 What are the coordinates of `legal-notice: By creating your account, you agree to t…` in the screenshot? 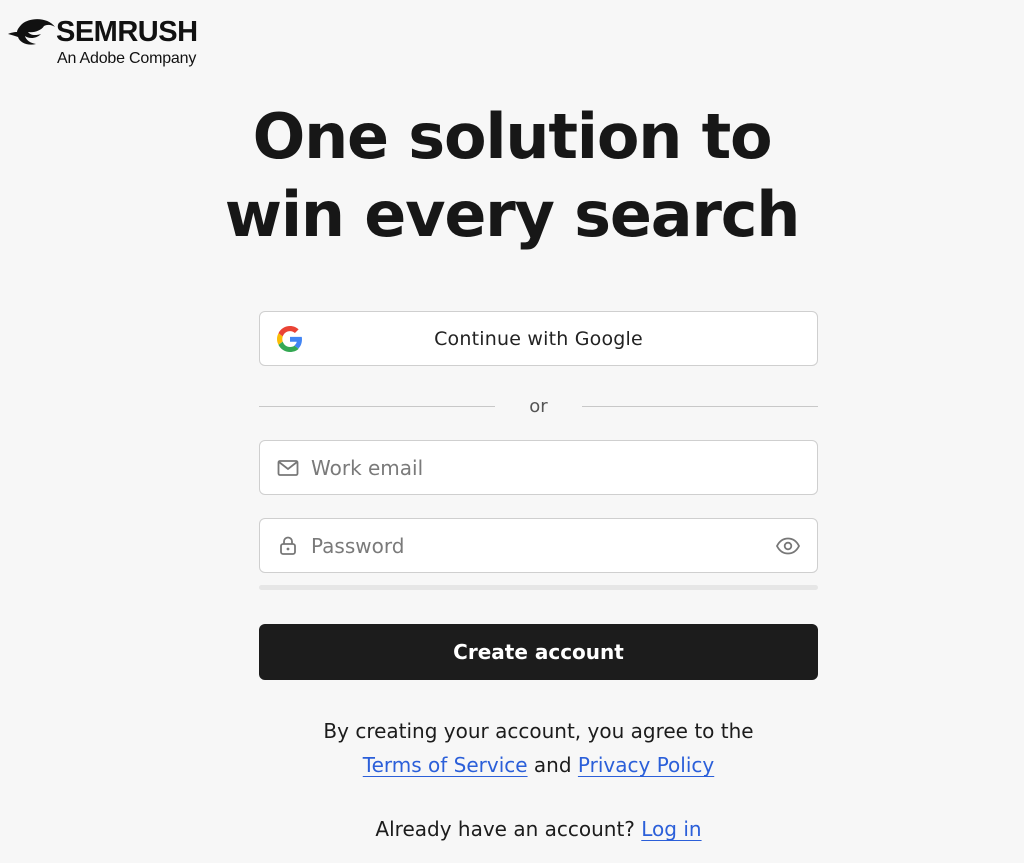 It's located at (538, 748).